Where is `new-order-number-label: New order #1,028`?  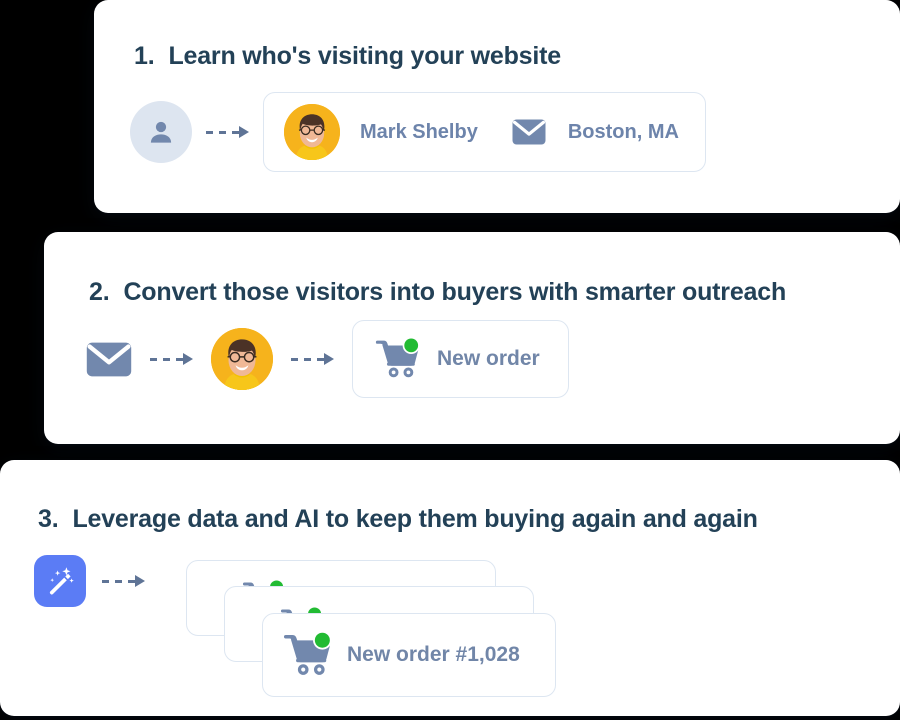
new-order-number-label: New order #1,028 is located at coordinates (433, 654).